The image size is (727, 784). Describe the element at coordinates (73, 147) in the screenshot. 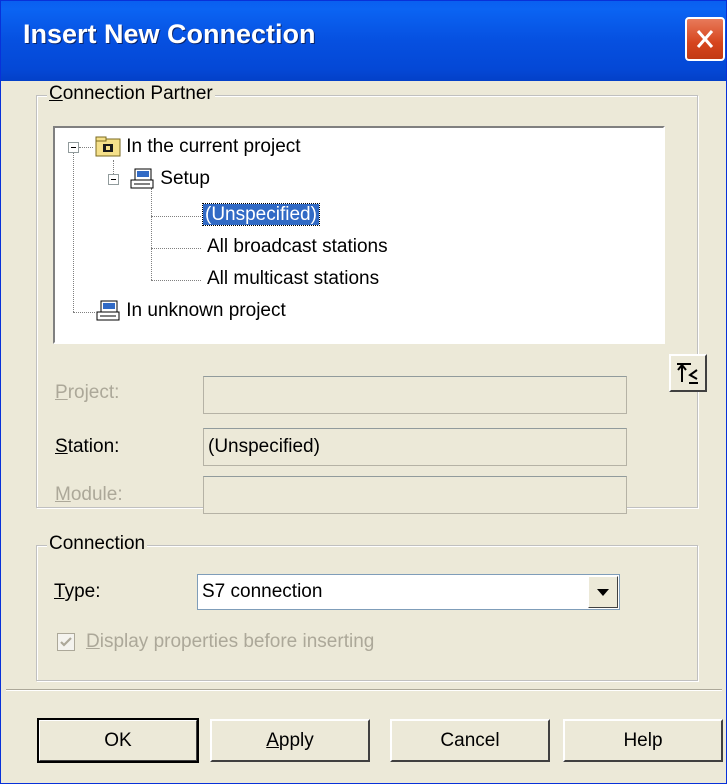

I see `collapse-current-project-toggle` at that location.